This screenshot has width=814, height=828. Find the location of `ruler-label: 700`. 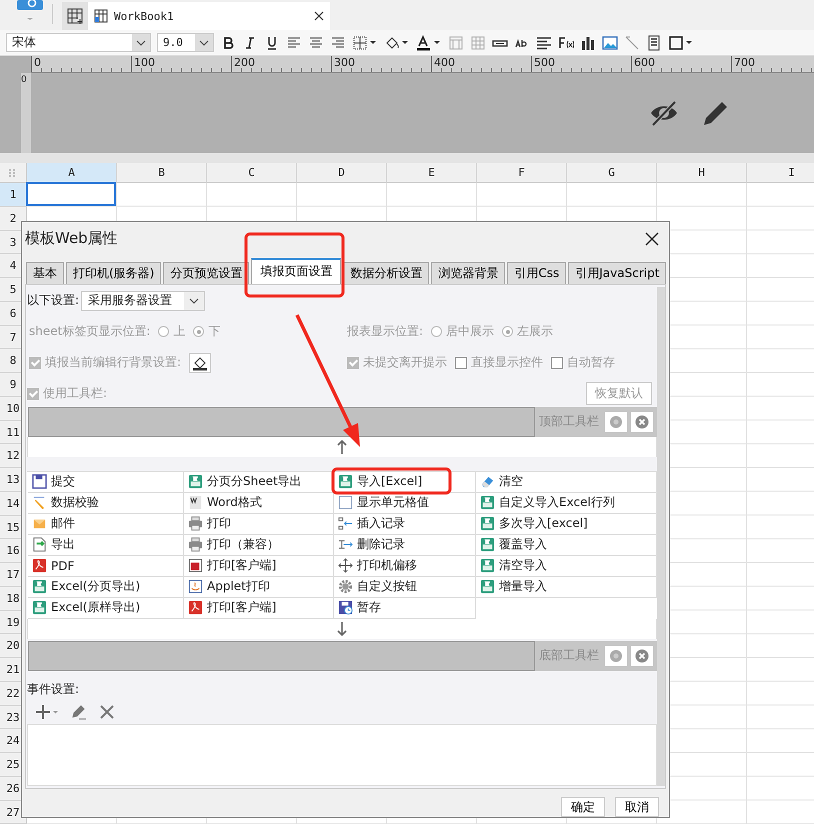

ruler-label: 700 is located at coordinates (772, 64).